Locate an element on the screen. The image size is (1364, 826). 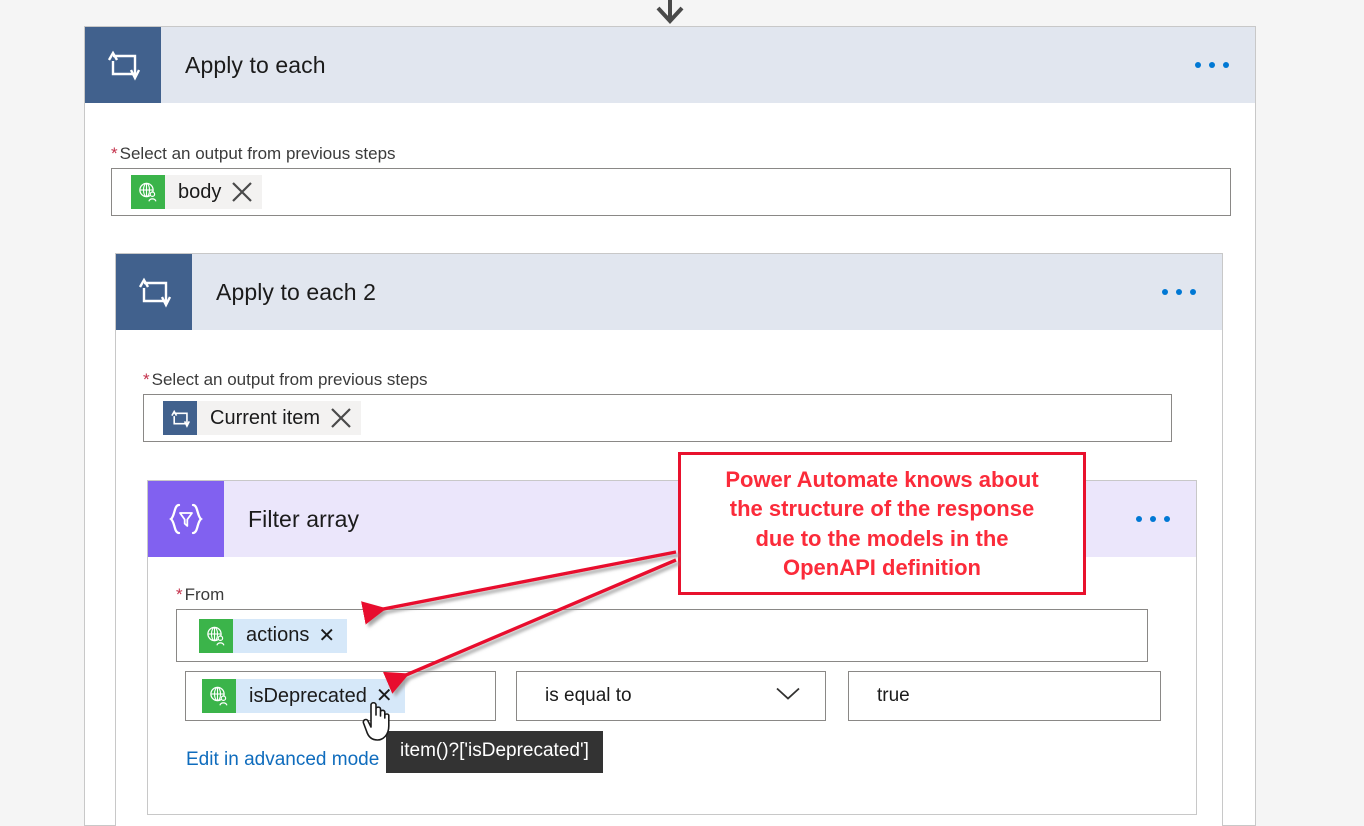
callout-line: the structure of the response is located at coordinates (882, 509).